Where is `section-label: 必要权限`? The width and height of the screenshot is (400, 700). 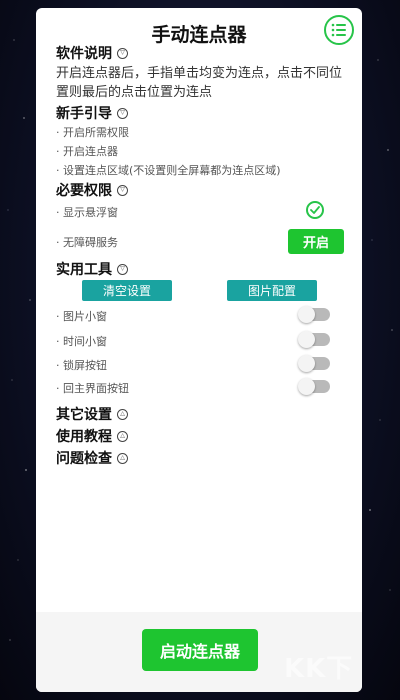 section-label: 必要权限 is located at coordinates (84, 191).